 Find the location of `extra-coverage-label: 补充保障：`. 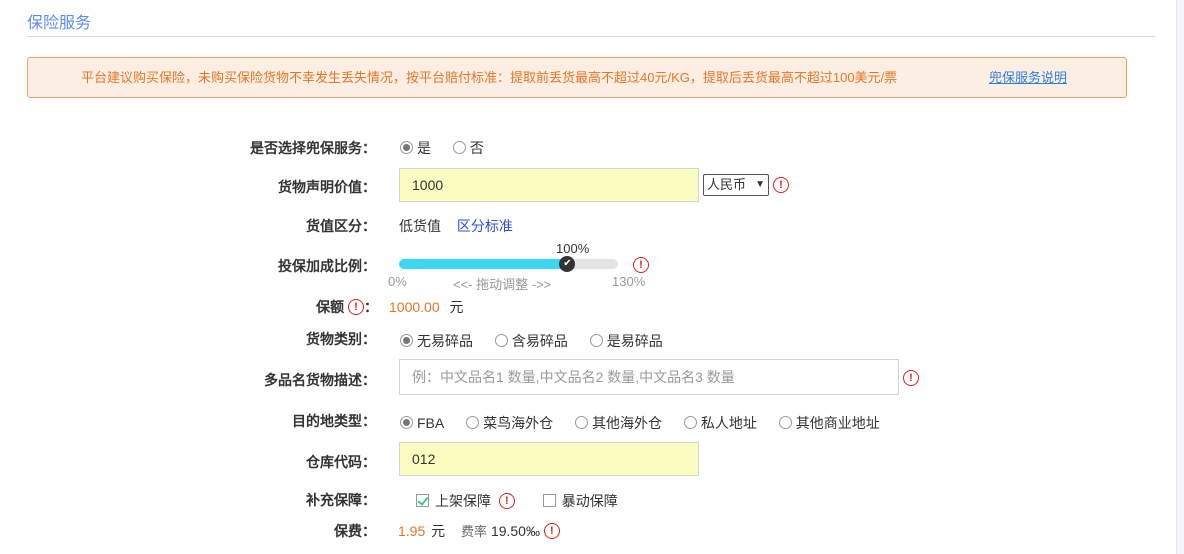

extra-coverage-label: 补充保障： is located at coordinates (341, 500).